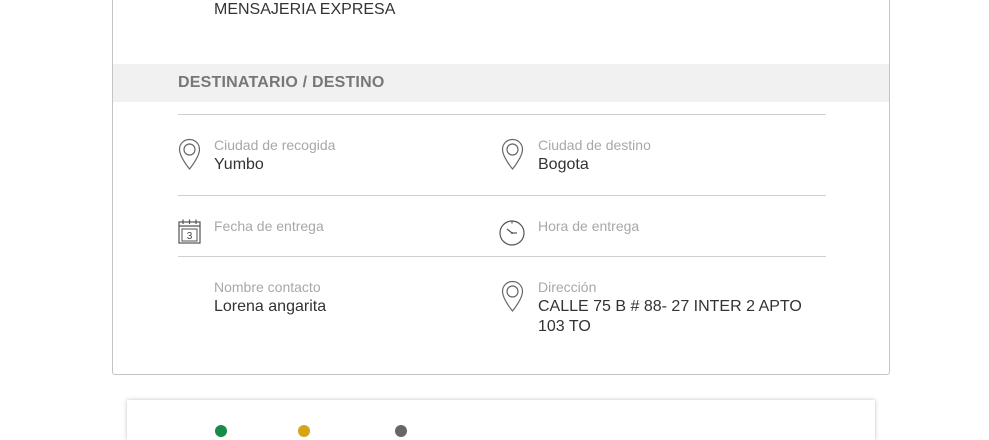 The width and height of the screenshot is (989, 440). I want to click on calendar-icon-text: 3, so click(190, 236).